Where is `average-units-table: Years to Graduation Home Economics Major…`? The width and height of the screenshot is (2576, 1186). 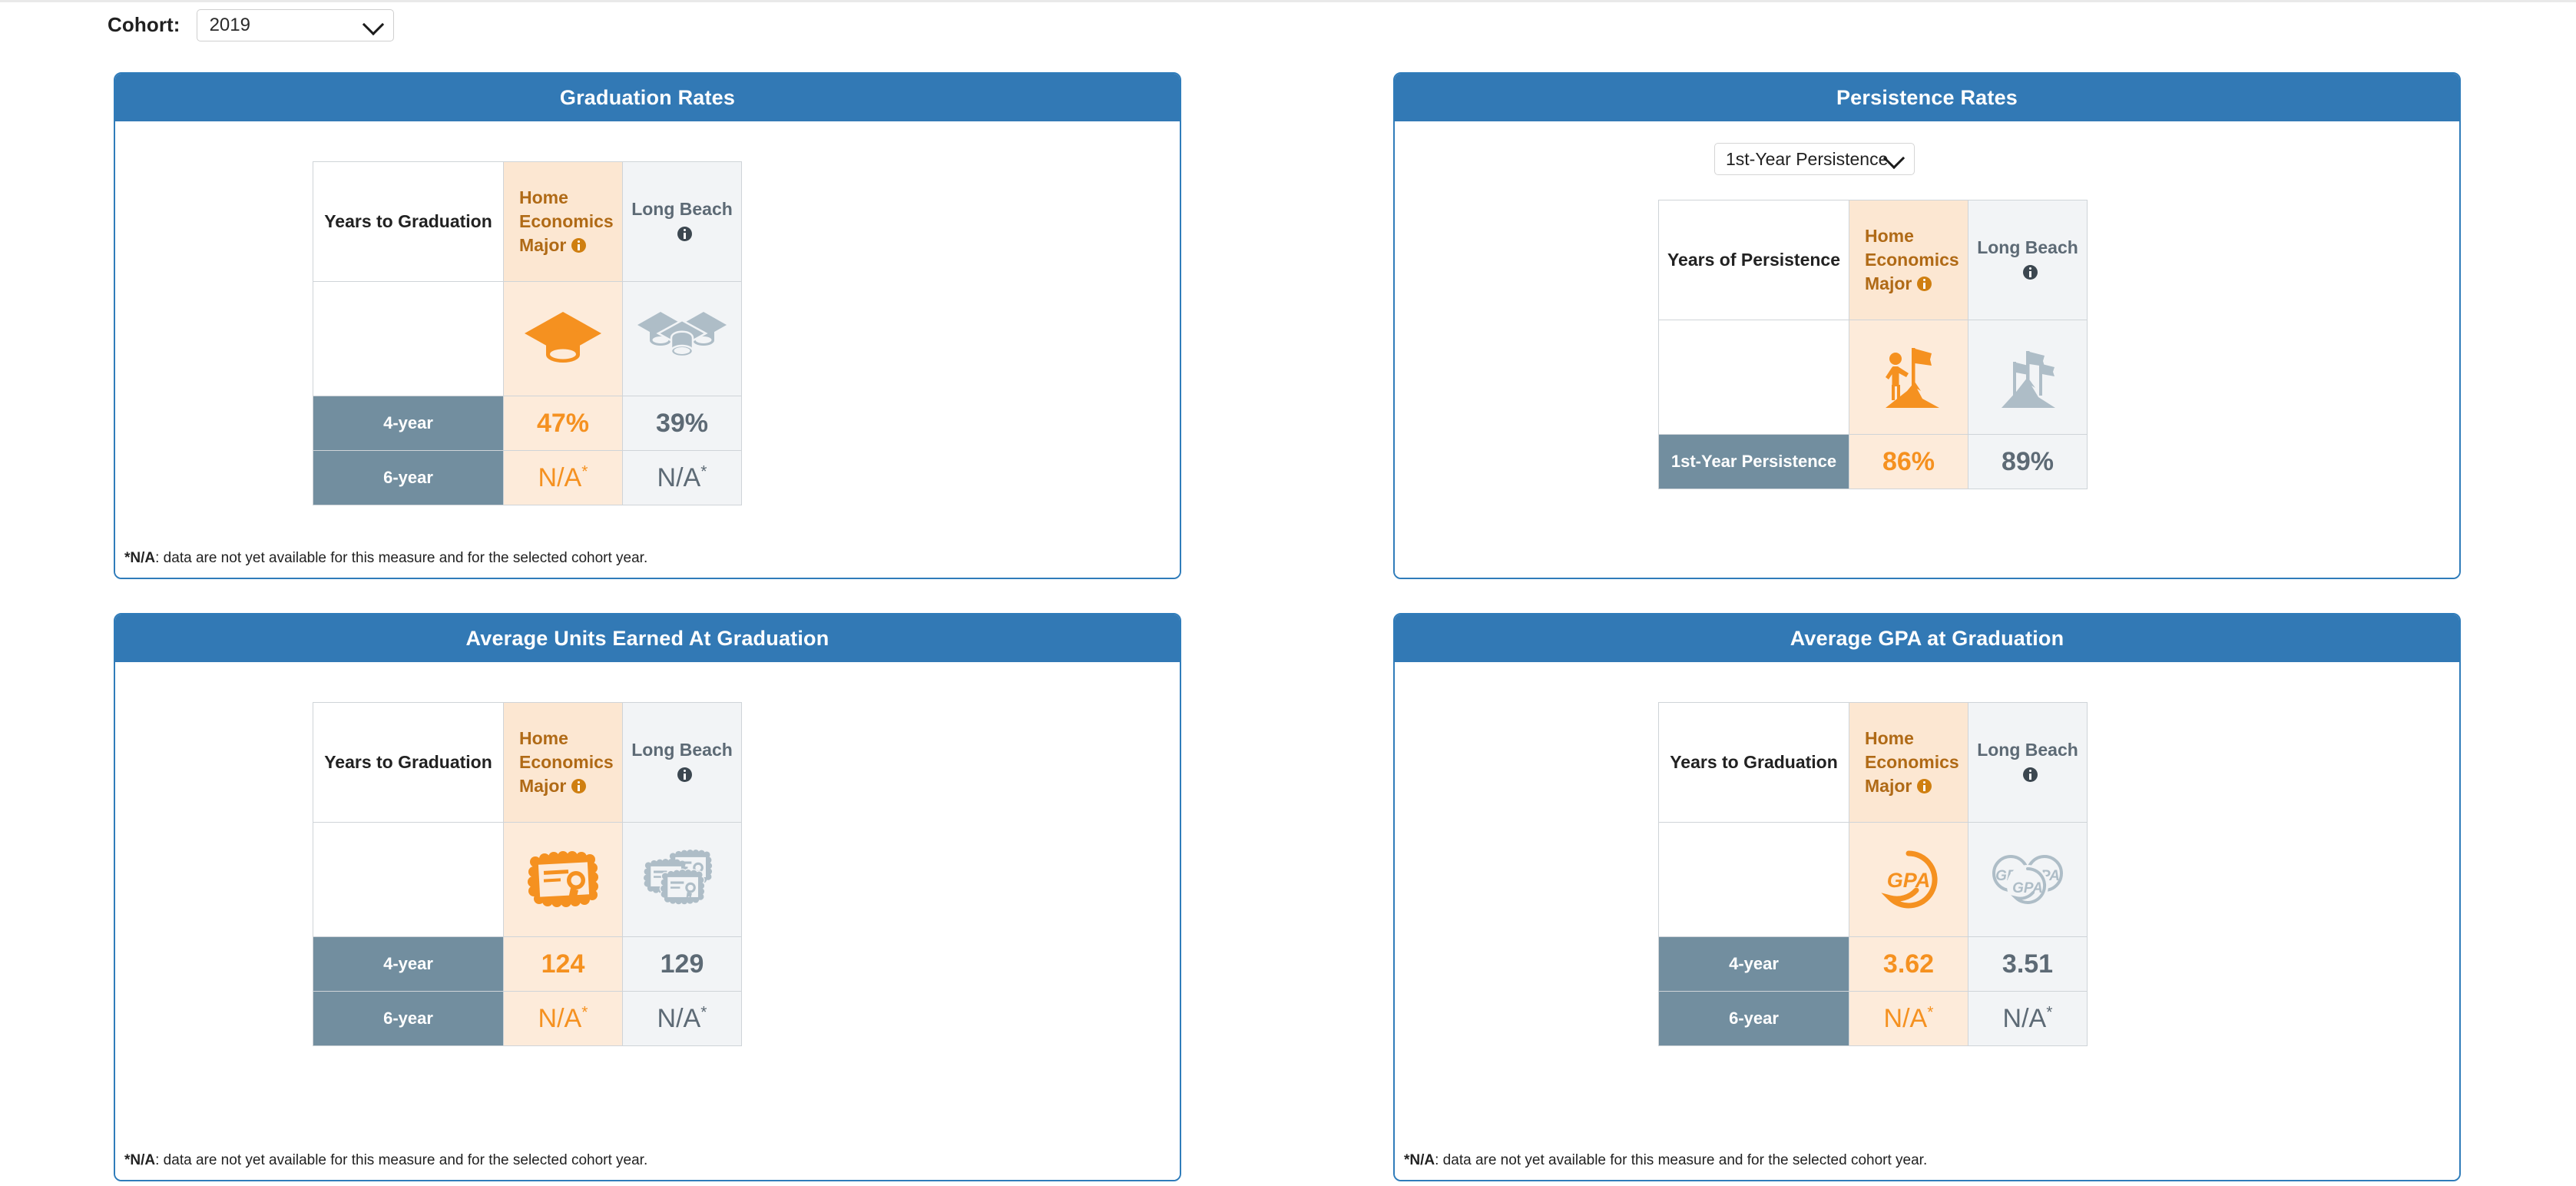
average-units-table: Years to Graduation Home Economics Major… is located at coordinates (527, 874).